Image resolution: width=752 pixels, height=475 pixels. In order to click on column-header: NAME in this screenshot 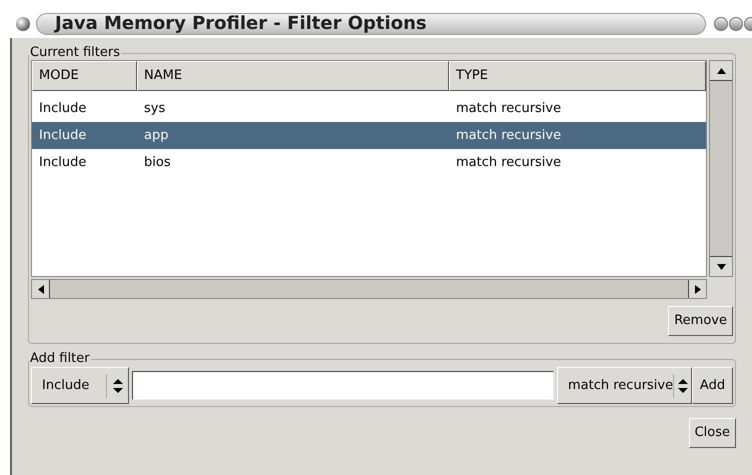, I will do `click(293, 76)`.